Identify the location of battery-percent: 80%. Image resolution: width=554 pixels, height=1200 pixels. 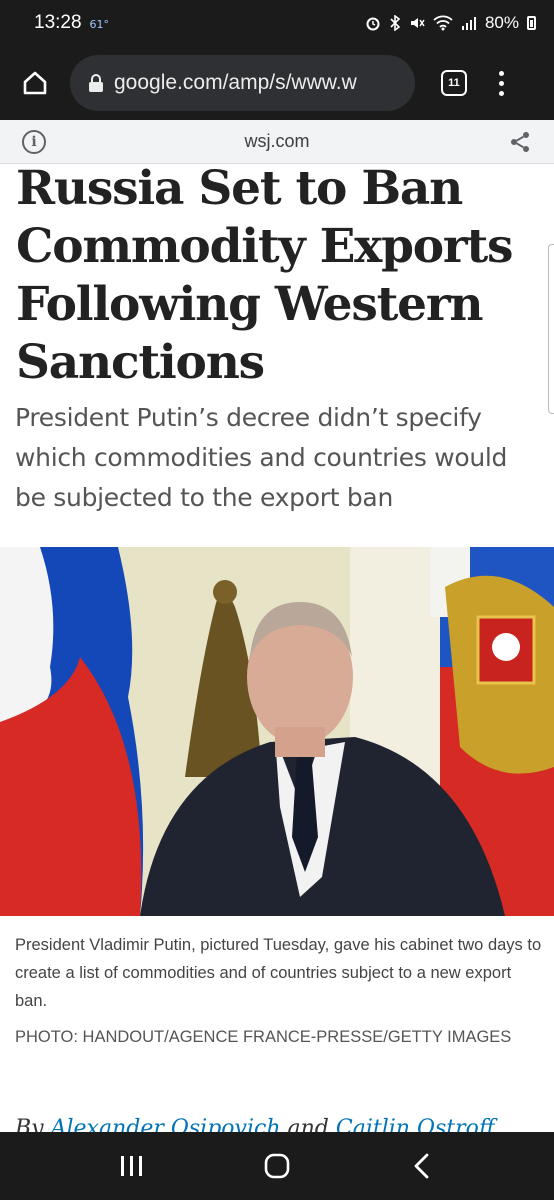
(501, 22).